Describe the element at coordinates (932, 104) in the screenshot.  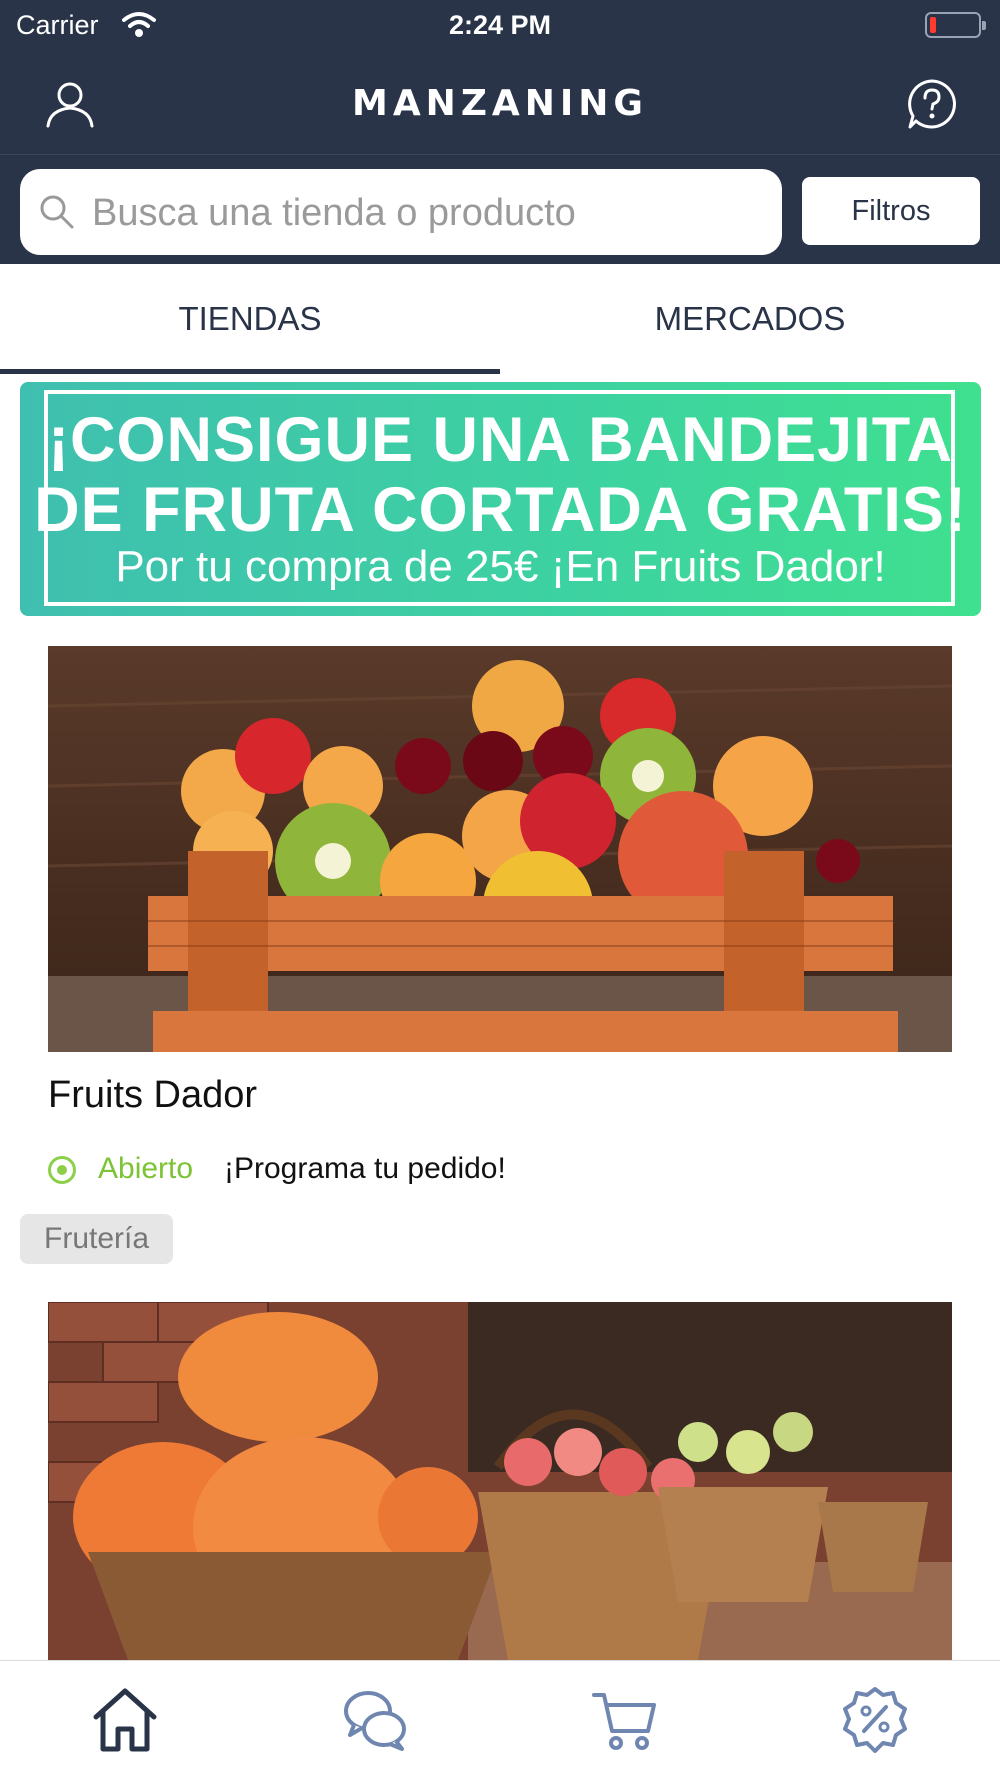
I see `help-icon` at that location.